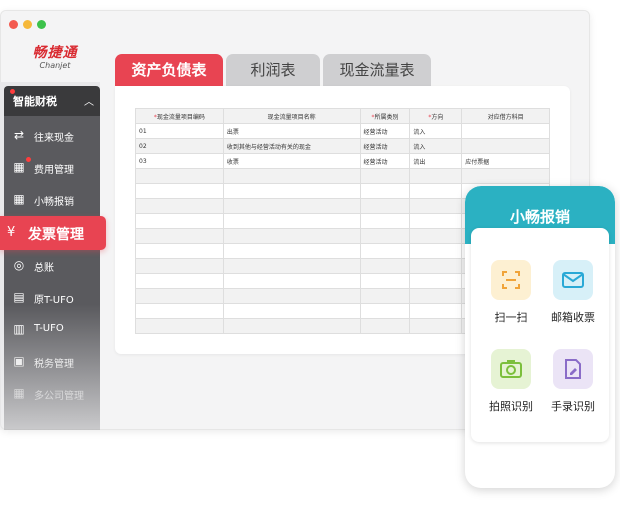 The width and height of the screenshot is (620, 521). I want to click on minimize-window-button, so click(27, 24).